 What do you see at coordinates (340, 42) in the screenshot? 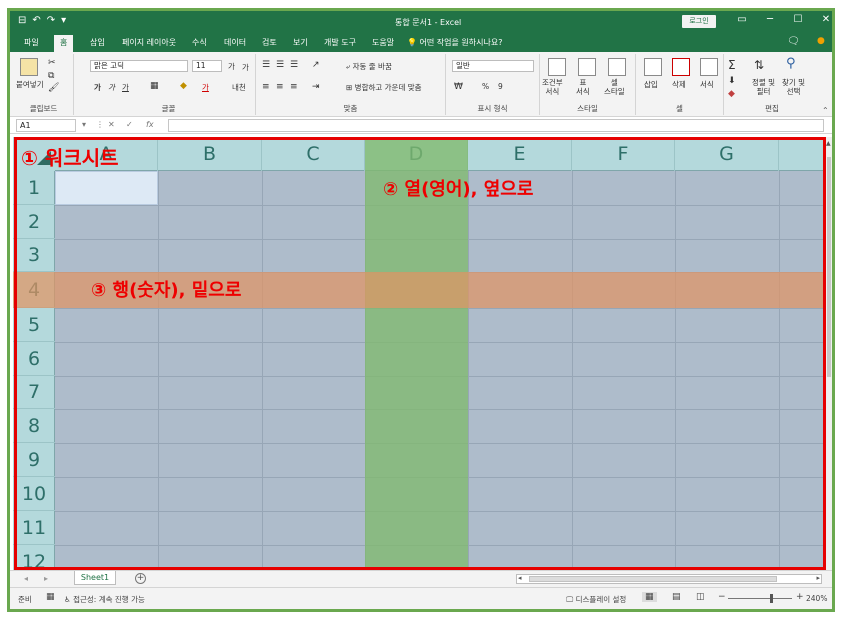
I see `tab-developer: 개발 도구` at bounding box center [340, 42].